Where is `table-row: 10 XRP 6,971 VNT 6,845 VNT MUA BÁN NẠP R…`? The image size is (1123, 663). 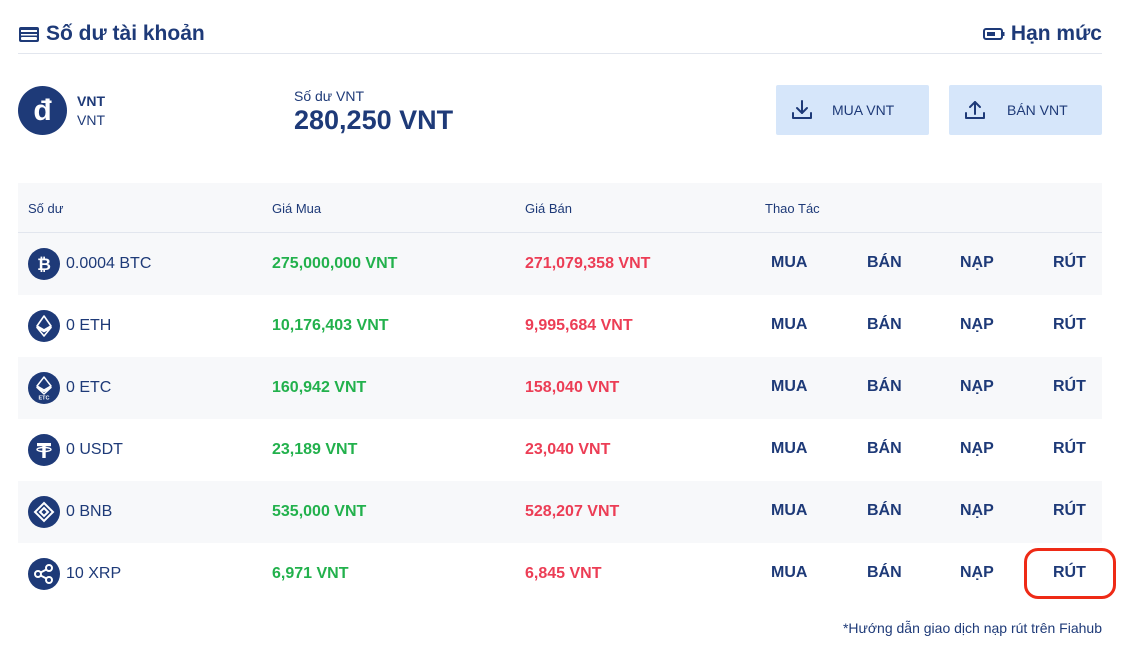 table-row: 10 XRP 6,971 VNT 6,845 VNT MUA BÁN NẠP R… is located at coordinates (560, 574).